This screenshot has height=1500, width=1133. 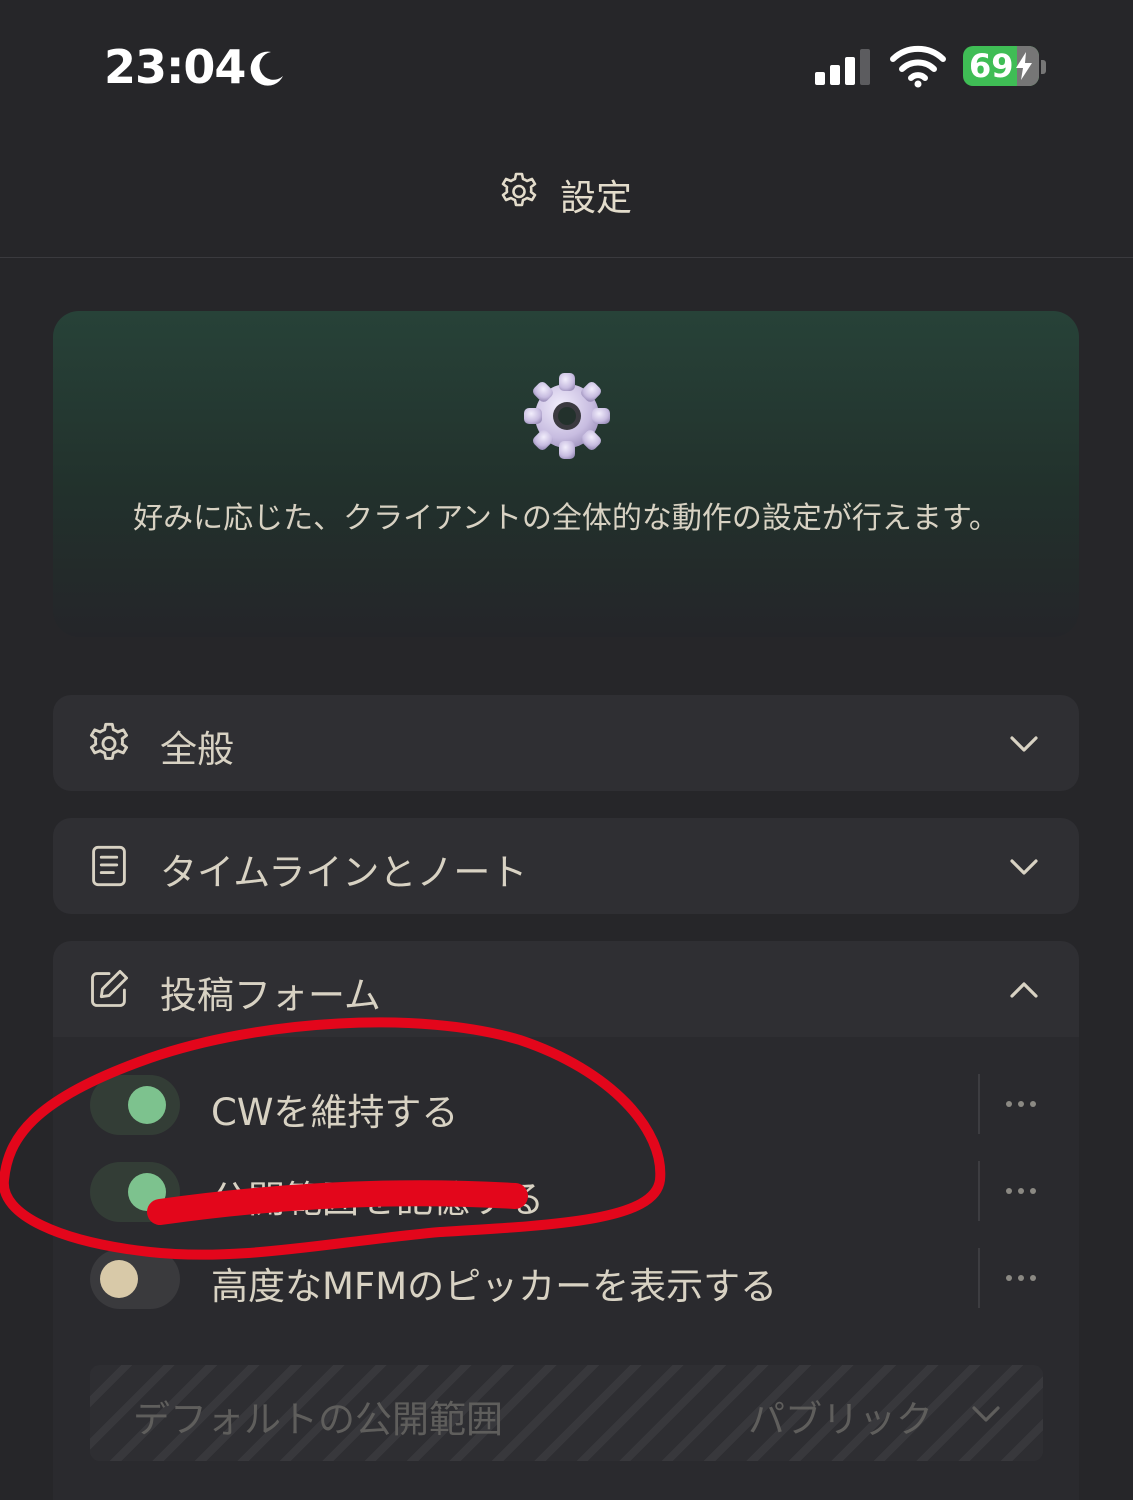 What do you see at coordinates (566, 1104) in the screenshot?
I see `toggle-row-keep-cw: CWを維持する` at bounding box center [566, 1104].